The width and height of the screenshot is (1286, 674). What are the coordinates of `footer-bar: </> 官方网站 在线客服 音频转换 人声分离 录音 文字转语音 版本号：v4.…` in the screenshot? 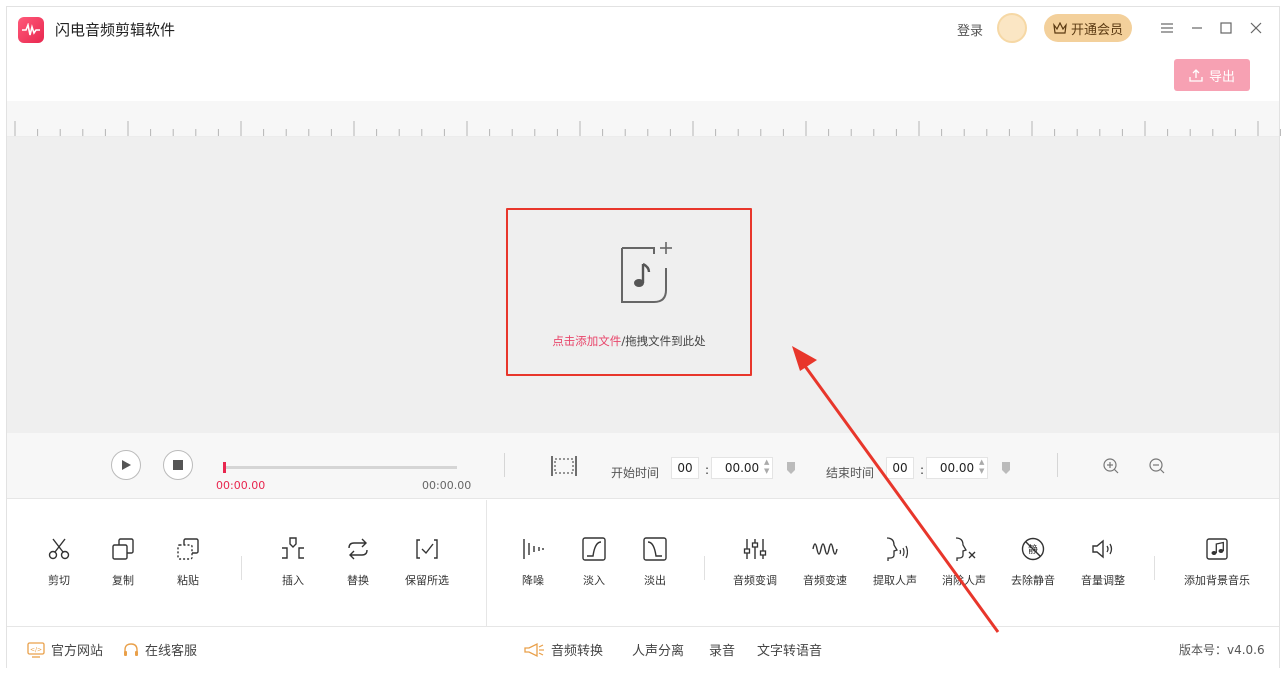 It's located at (643, 647).